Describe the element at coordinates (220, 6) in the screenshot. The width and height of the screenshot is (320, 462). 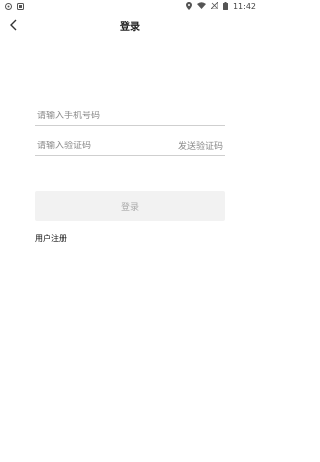
I see `status-bar-right: 11:42` at that location.